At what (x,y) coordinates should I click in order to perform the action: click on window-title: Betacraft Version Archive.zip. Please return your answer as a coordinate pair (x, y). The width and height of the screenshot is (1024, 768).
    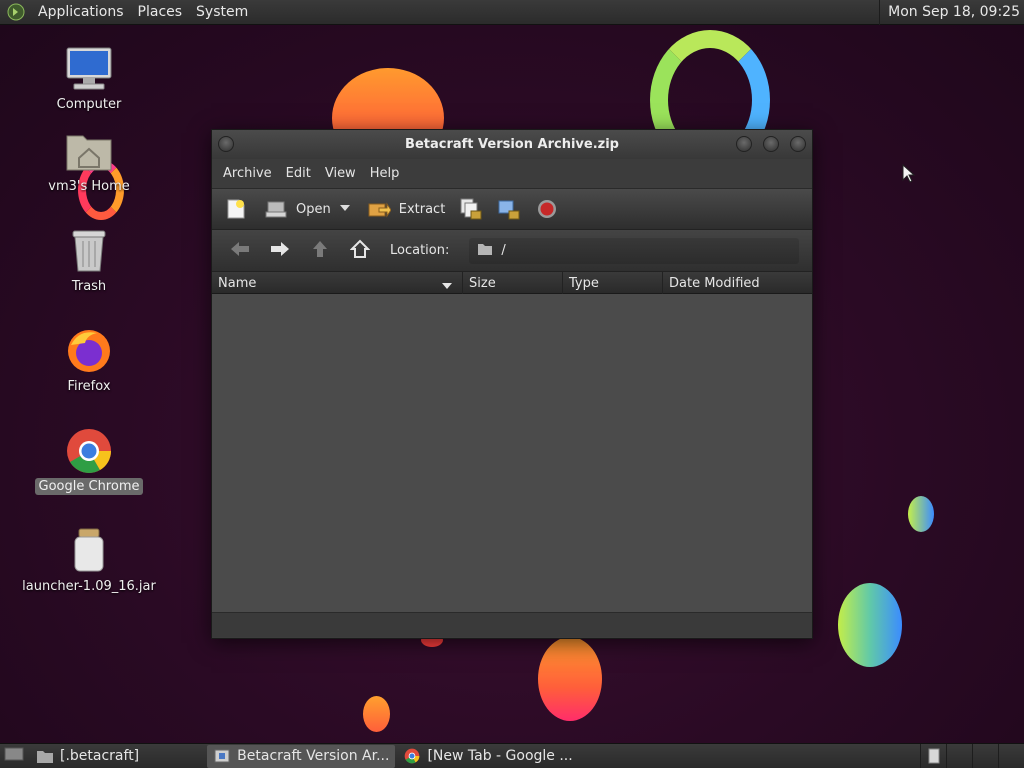
    Looking at the image, I should click on (512, 144).